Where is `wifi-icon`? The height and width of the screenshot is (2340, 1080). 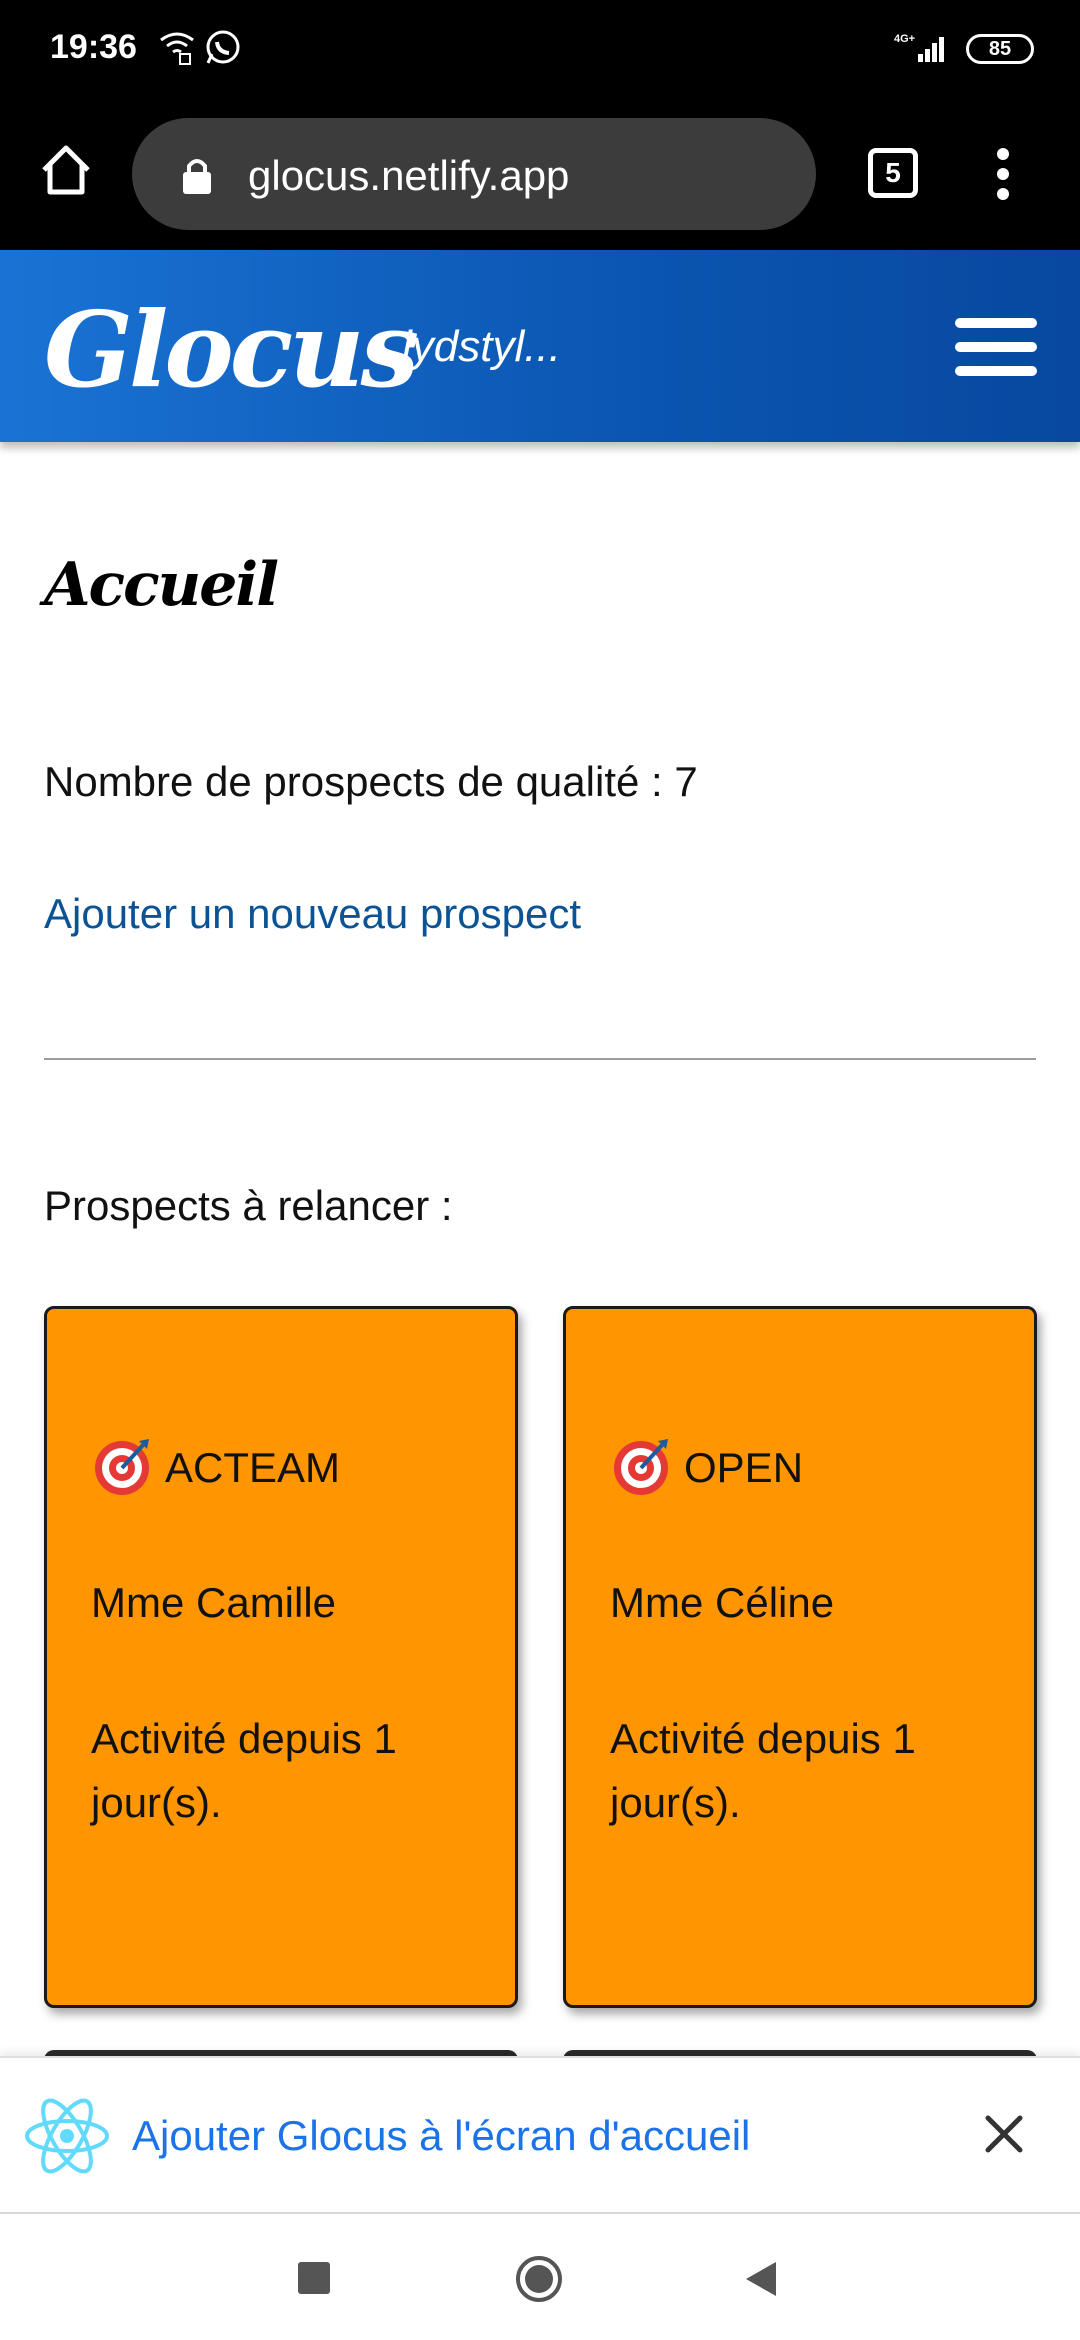
wifi-icon is located at coordinates (177, 49).